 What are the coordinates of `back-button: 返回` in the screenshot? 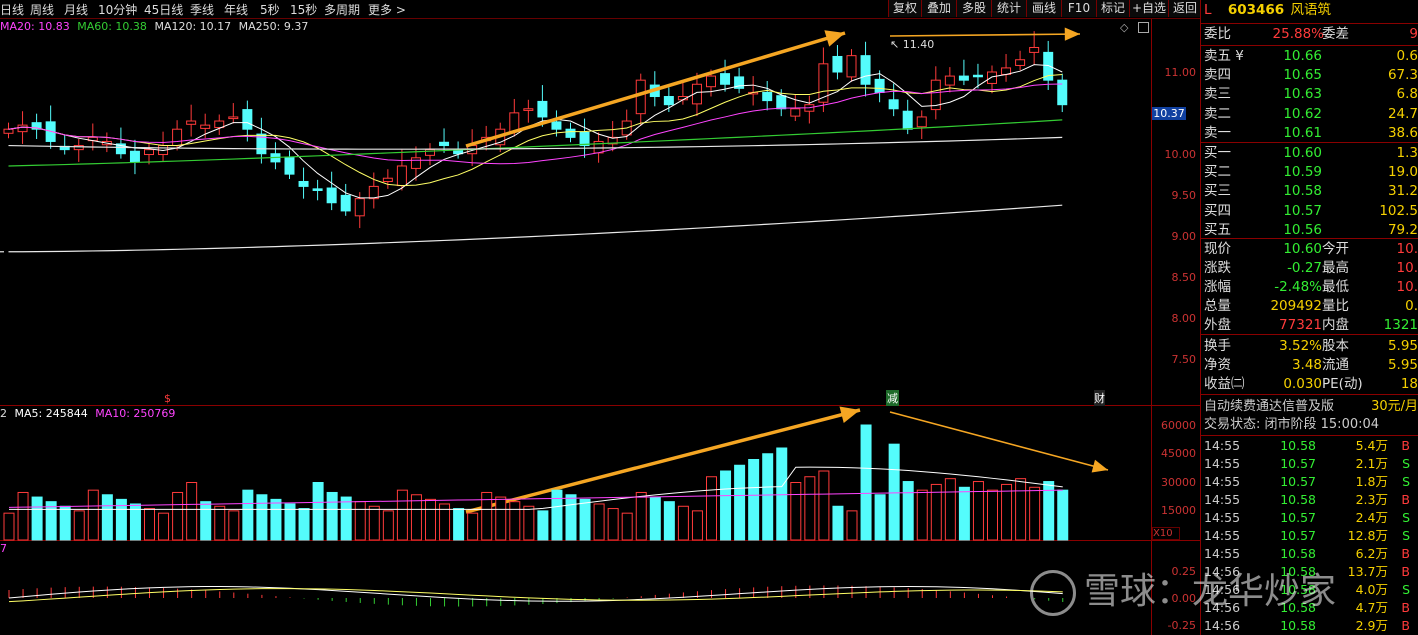 It's located at (1184, 8).